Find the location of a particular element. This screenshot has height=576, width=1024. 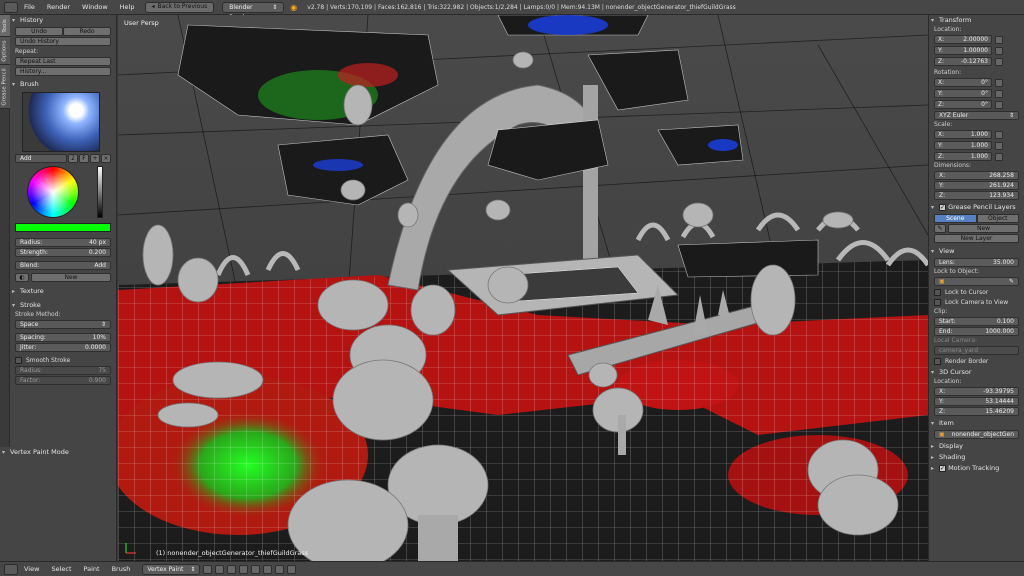

dimension-x-field: X: 268.258 is located at coordinates (976, 175).